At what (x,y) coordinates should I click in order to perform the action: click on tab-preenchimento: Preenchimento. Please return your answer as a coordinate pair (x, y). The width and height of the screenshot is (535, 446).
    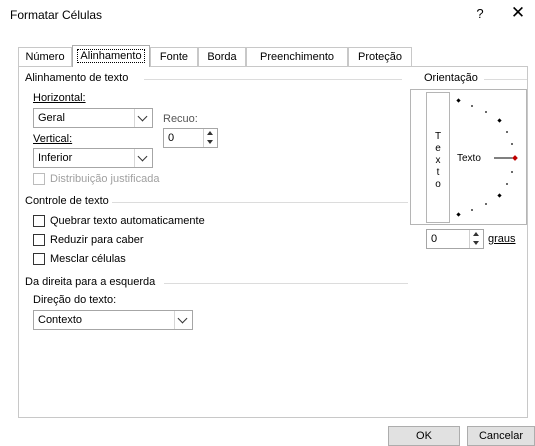
    Looking at the image, I should click on (297, 56).